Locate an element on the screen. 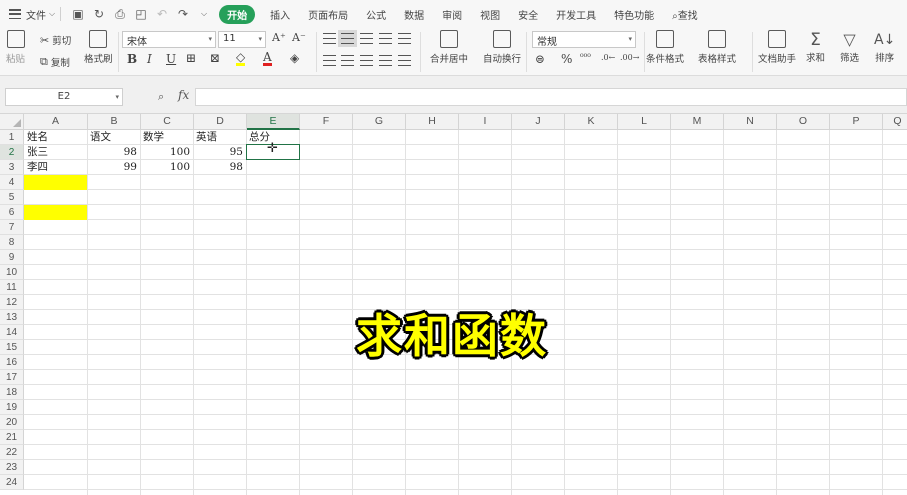  cell-a6-highlighted is located at coordinates (55, 212).